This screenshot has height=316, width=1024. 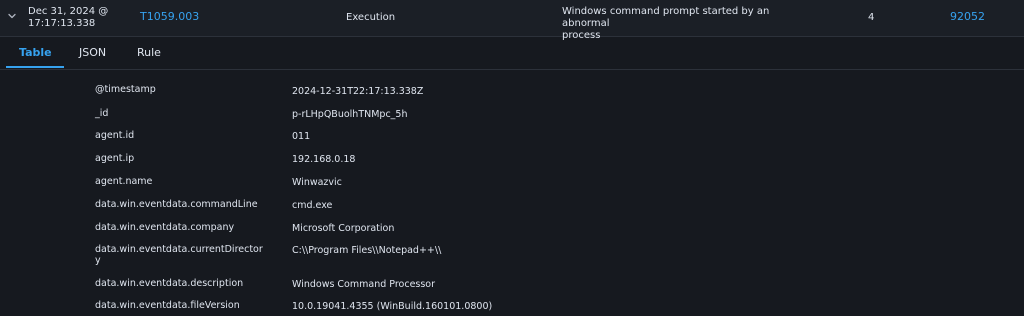 I want to click on field-key: agent.name, so click(x=124, y=181).